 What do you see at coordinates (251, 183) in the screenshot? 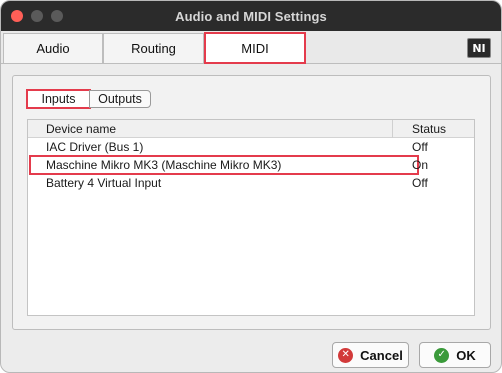
I see `device-row: Battery 4 Virtual Input Off` at bounding box center [251, 183].